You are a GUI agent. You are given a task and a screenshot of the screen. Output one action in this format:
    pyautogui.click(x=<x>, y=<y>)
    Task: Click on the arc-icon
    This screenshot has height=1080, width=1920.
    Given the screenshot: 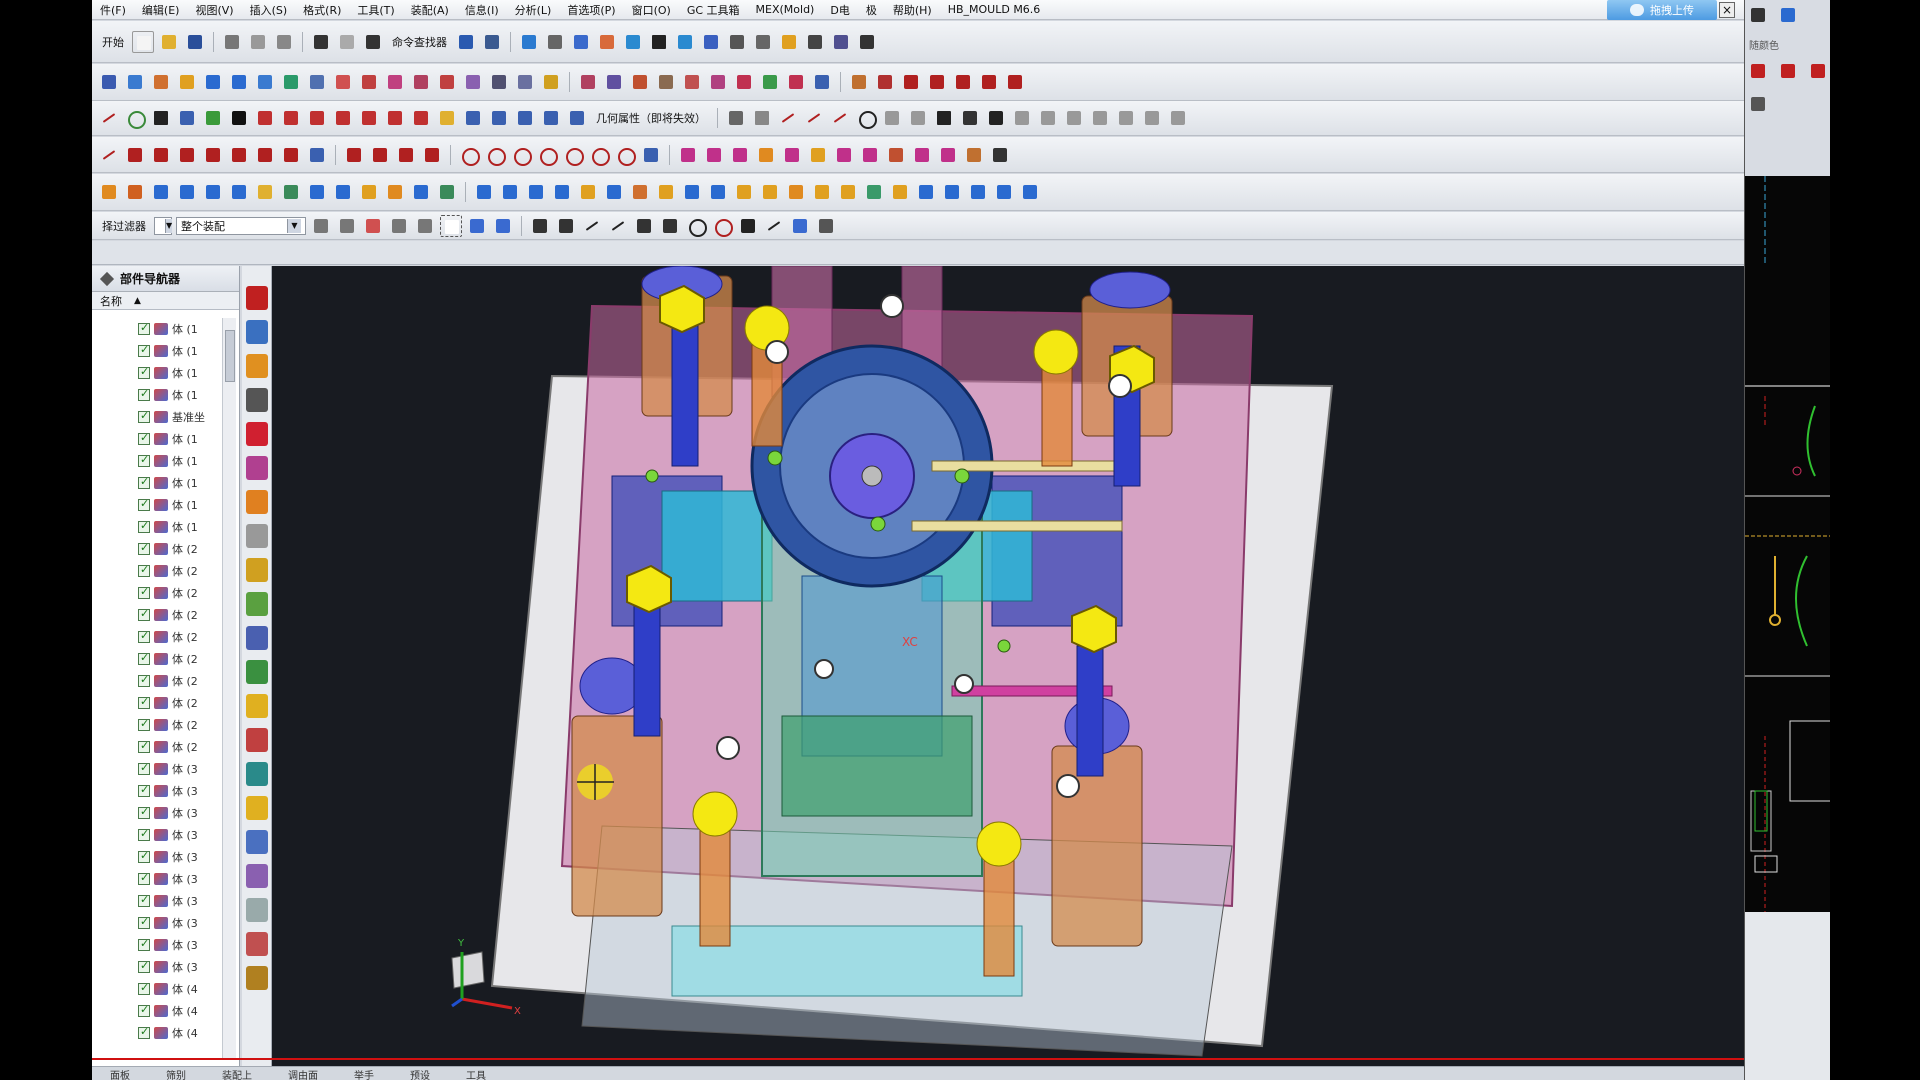 What is the action you would take?
    pyautogui.click(x=109, y=118)
    